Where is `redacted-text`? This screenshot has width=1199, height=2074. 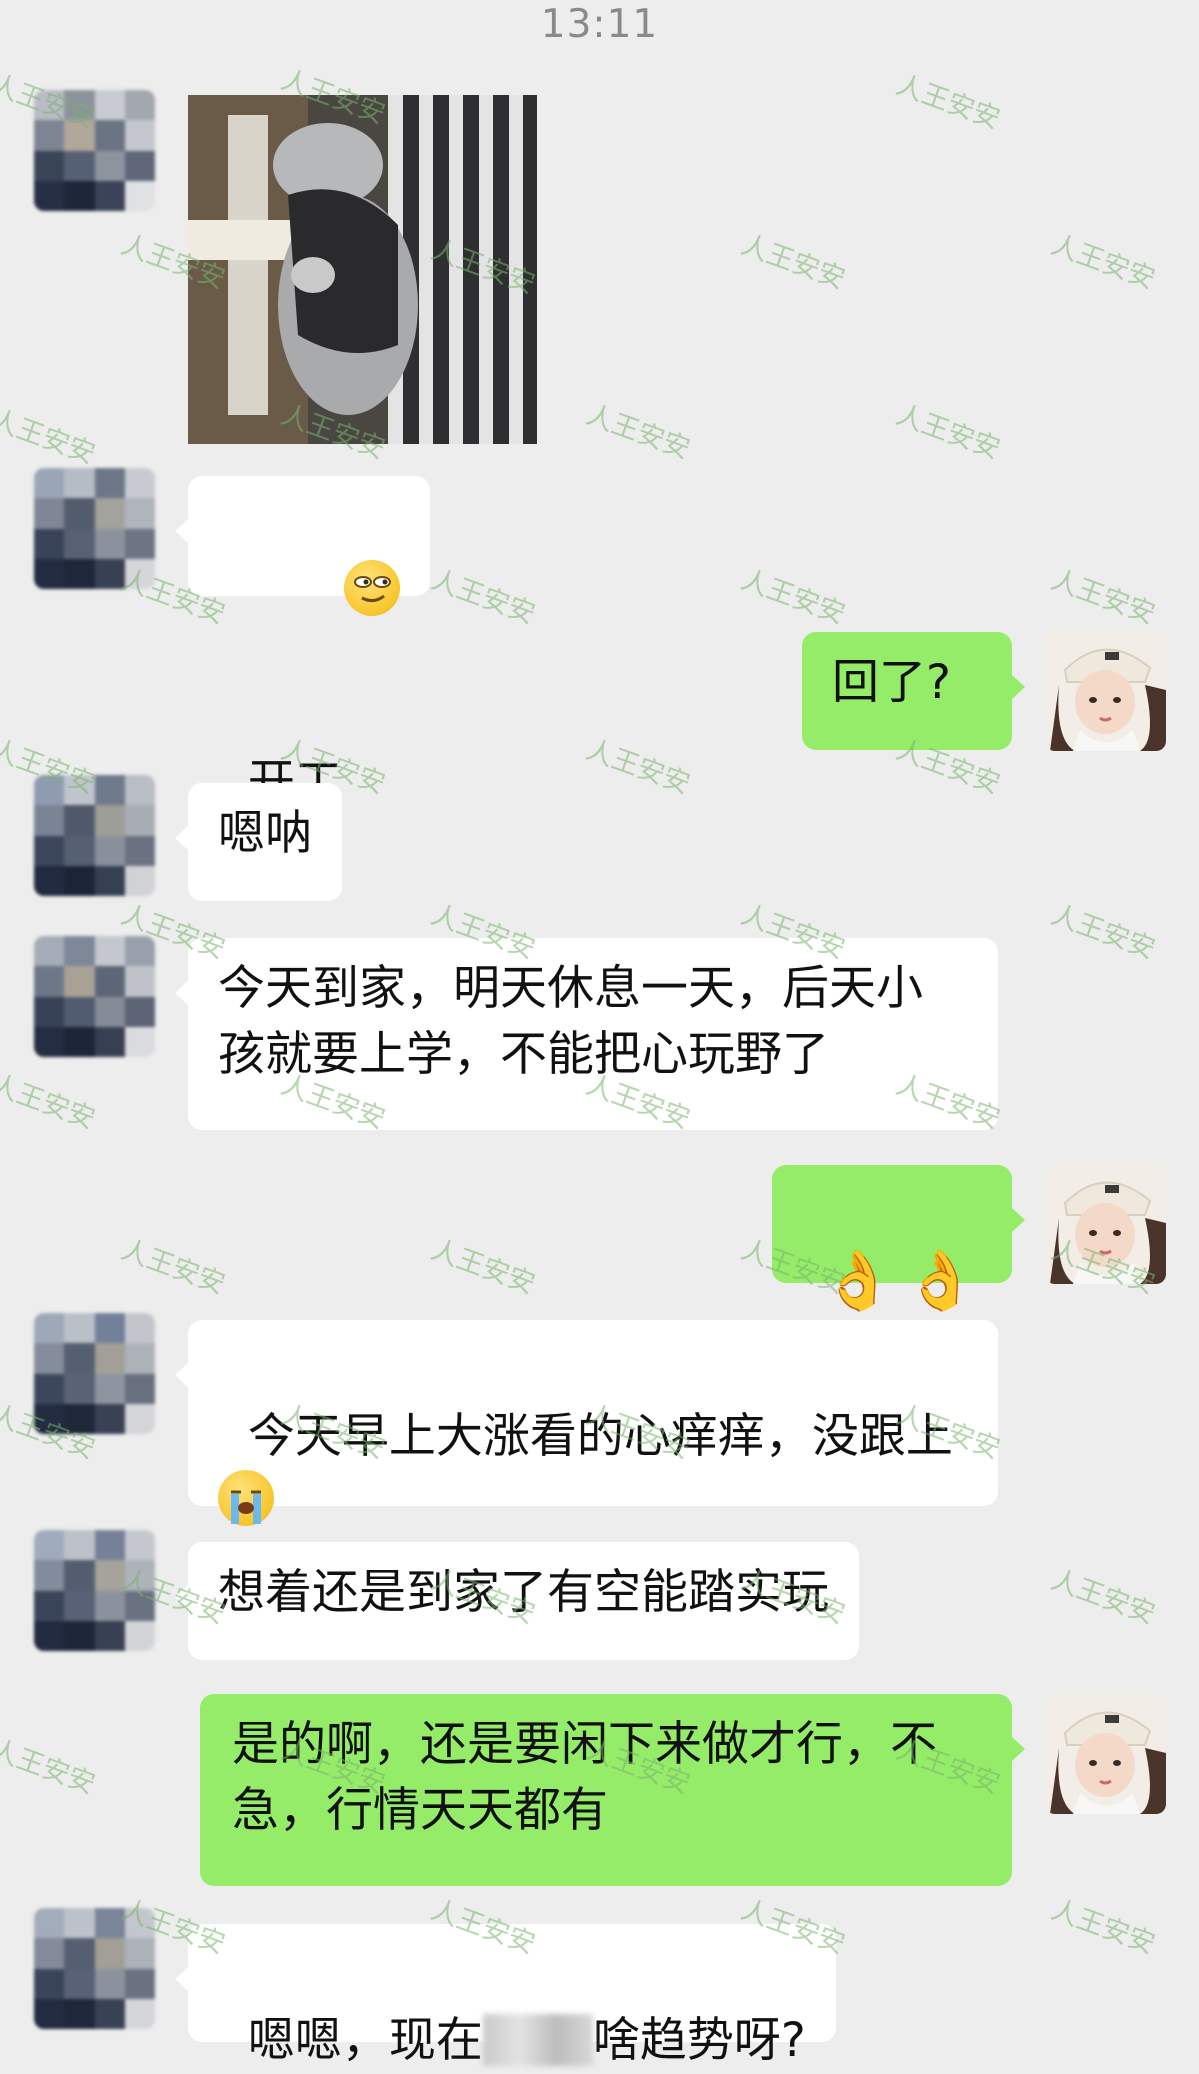
redacted-text is located at coordinates (537, 2040).